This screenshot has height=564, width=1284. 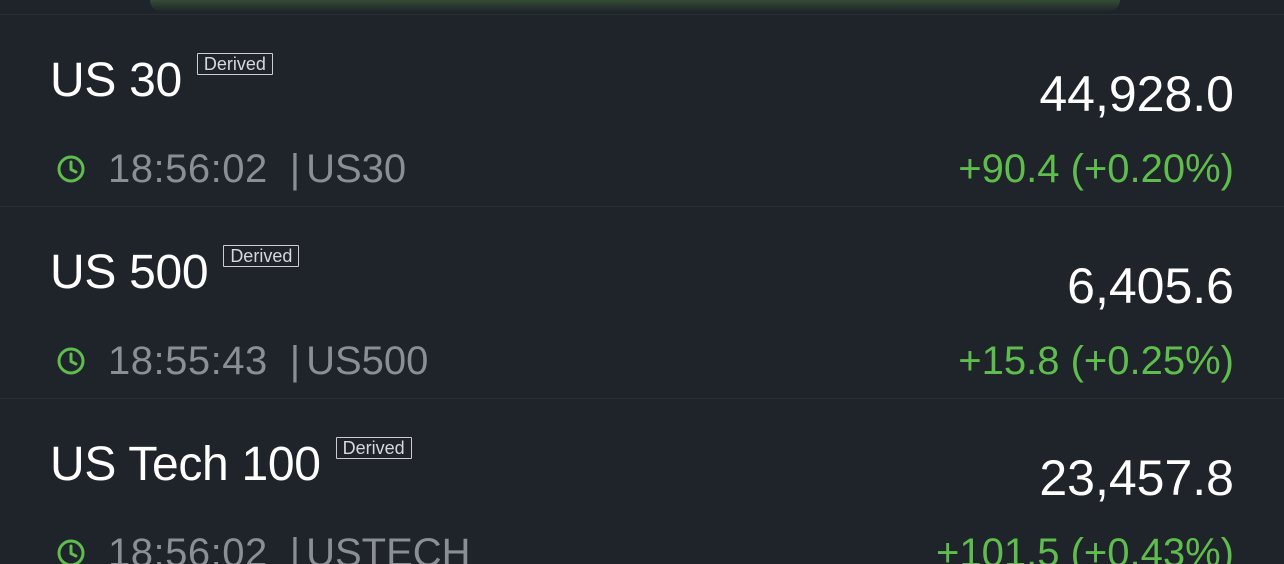 What do you see at coordinates (1150, 286) in the screenshot?
I see `instrument-price: 6,405.6` at bounding box center [1150, 286].